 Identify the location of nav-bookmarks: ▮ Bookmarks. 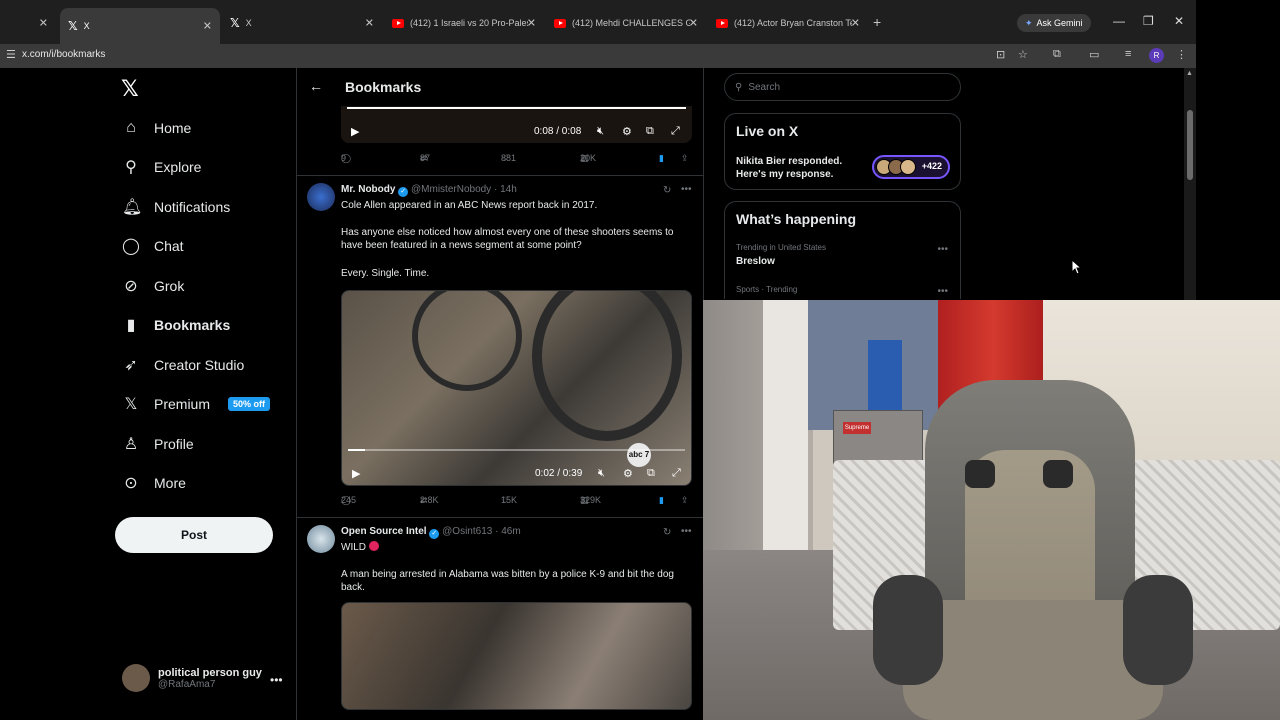
(176, 325).